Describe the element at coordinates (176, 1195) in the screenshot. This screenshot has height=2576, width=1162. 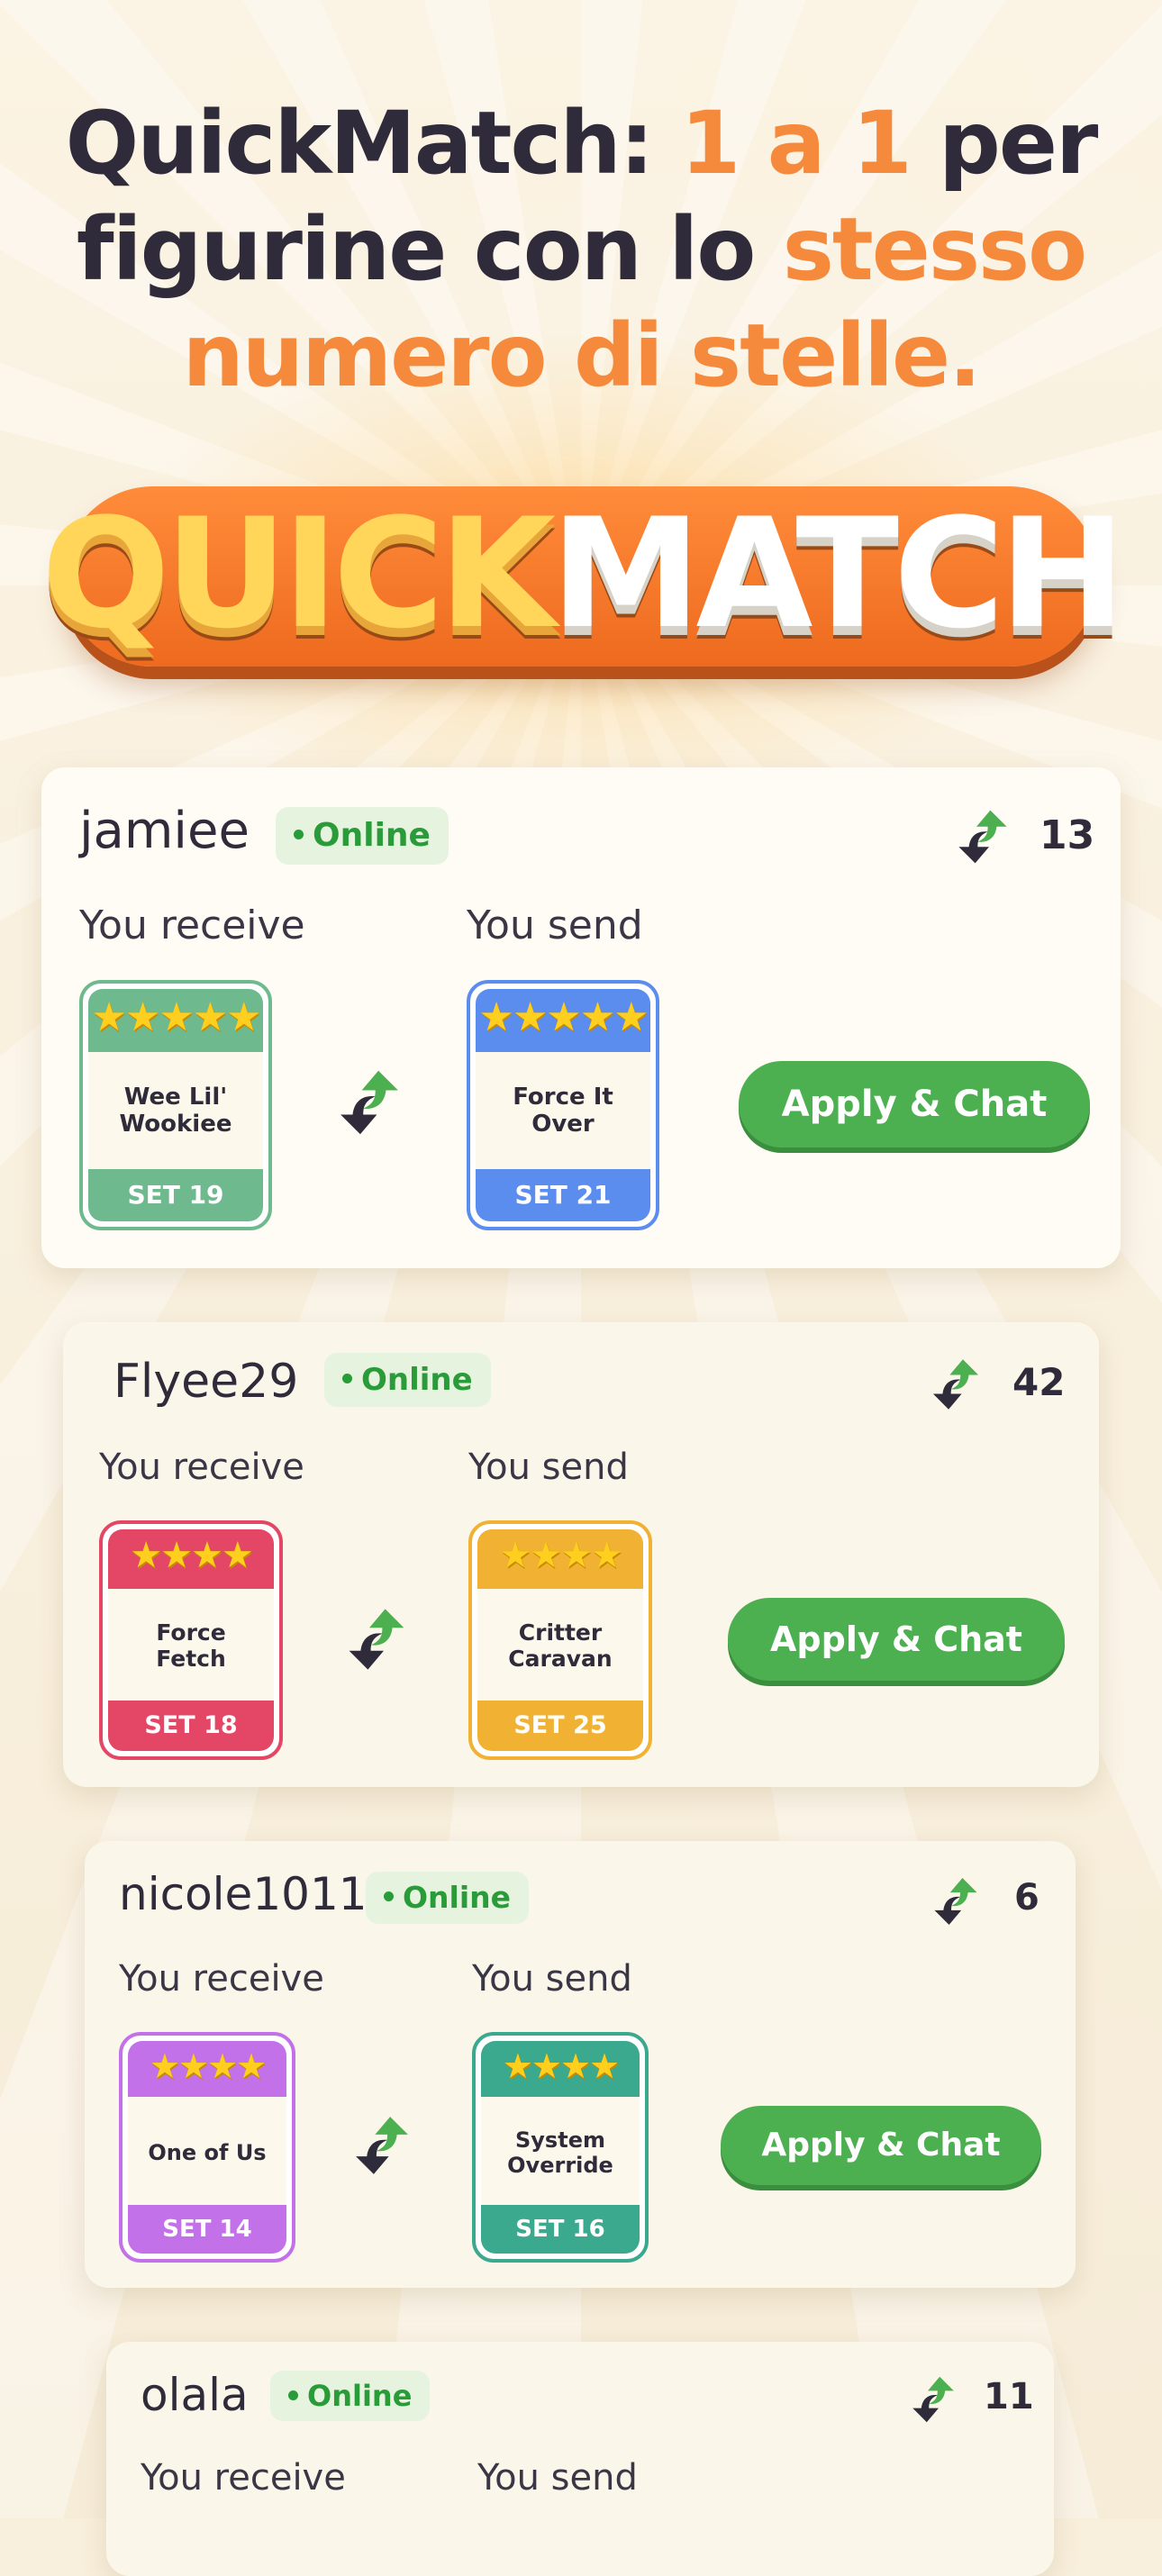
I see `sticker-set: SET 19` at that location.